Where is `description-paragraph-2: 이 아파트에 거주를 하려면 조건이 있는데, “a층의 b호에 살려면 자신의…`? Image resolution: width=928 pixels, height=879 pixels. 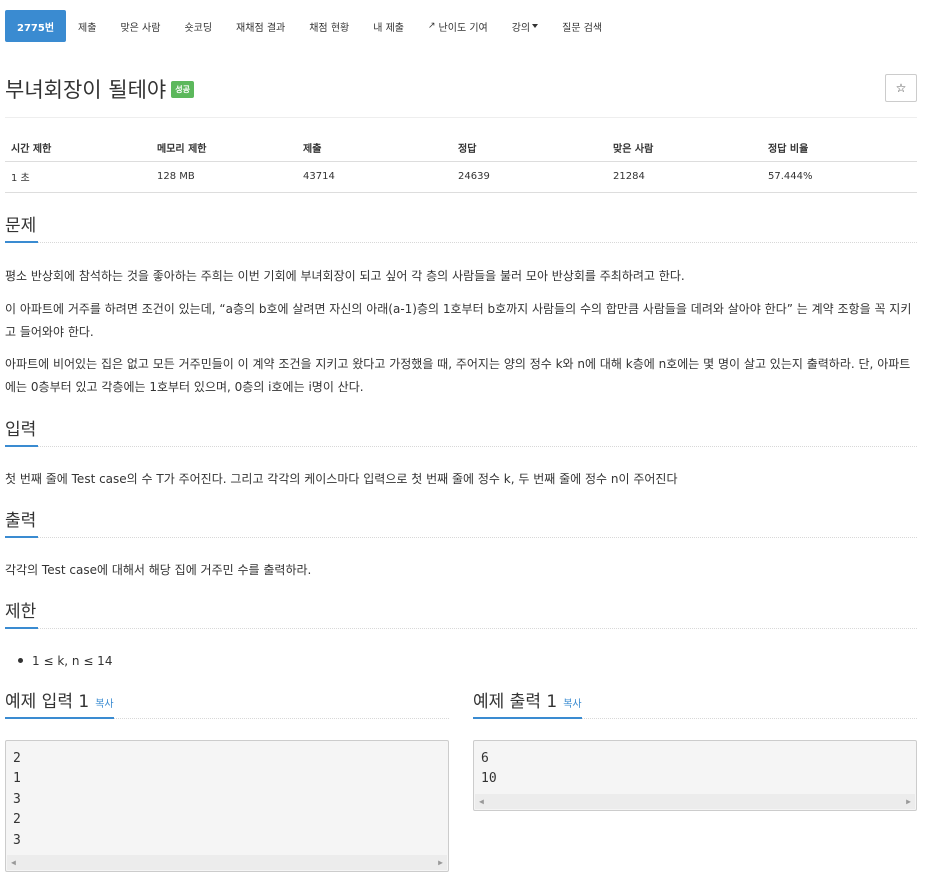
description-paragraph-2: 이 아파트에 거주를 하려면 조건이 있는데, “a층의 b호에 살려면 자신의… is located at coordinates (458, 320).